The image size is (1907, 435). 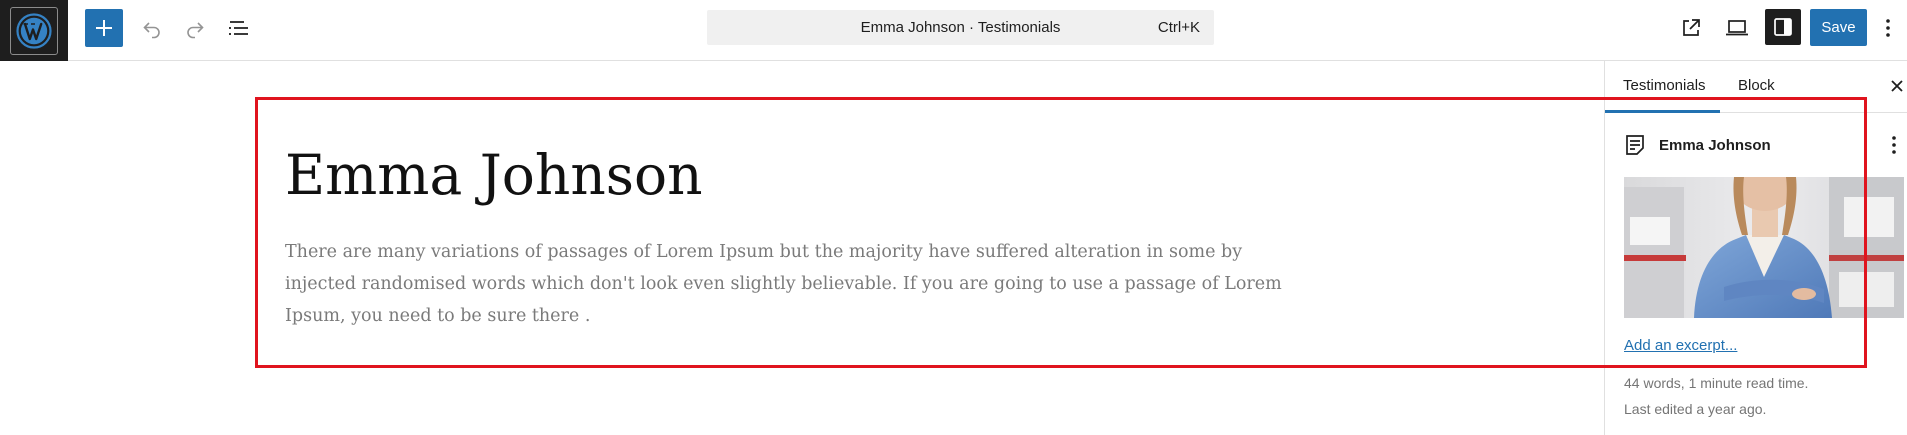 I want to click on undo-button, so click(x=152, y=28).